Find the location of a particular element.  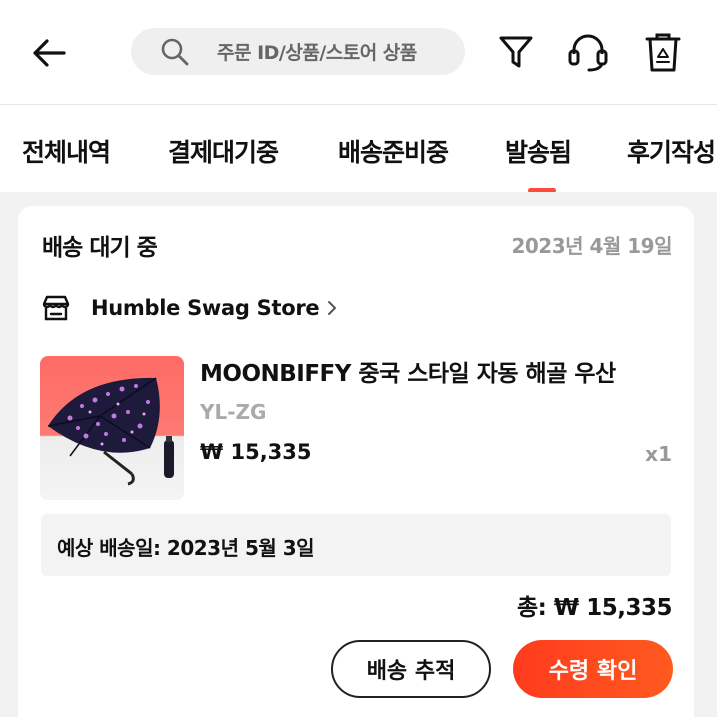

tab-preparing-shipment: 배송준비중 is located at coordinates (393, 151).